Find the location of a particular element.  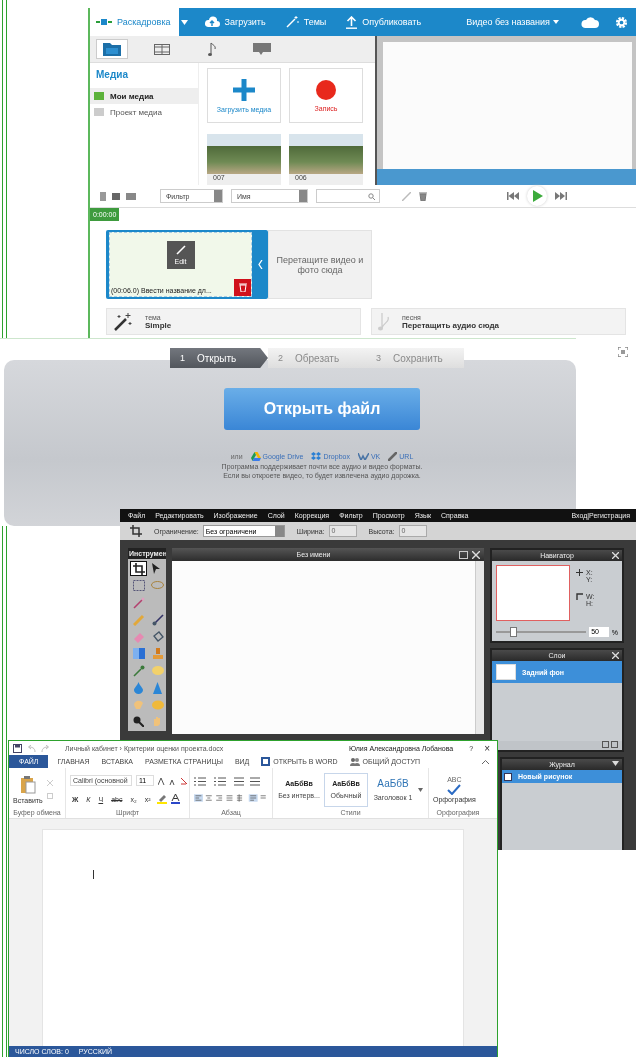

marquee-icon is located at coordinates (138, 585).